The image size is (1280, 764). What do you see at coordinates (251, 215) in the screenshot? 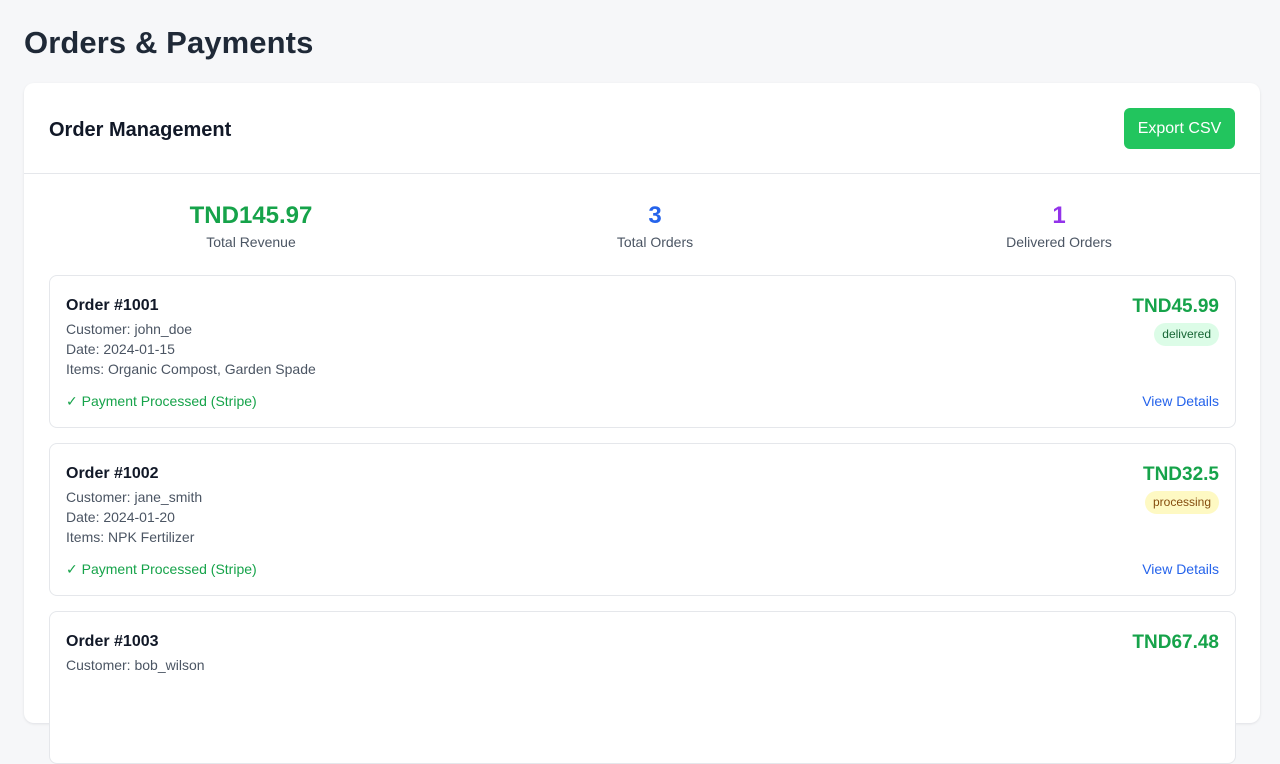
I see `stat-value: TND145.97` at bounding box center [251, 215].